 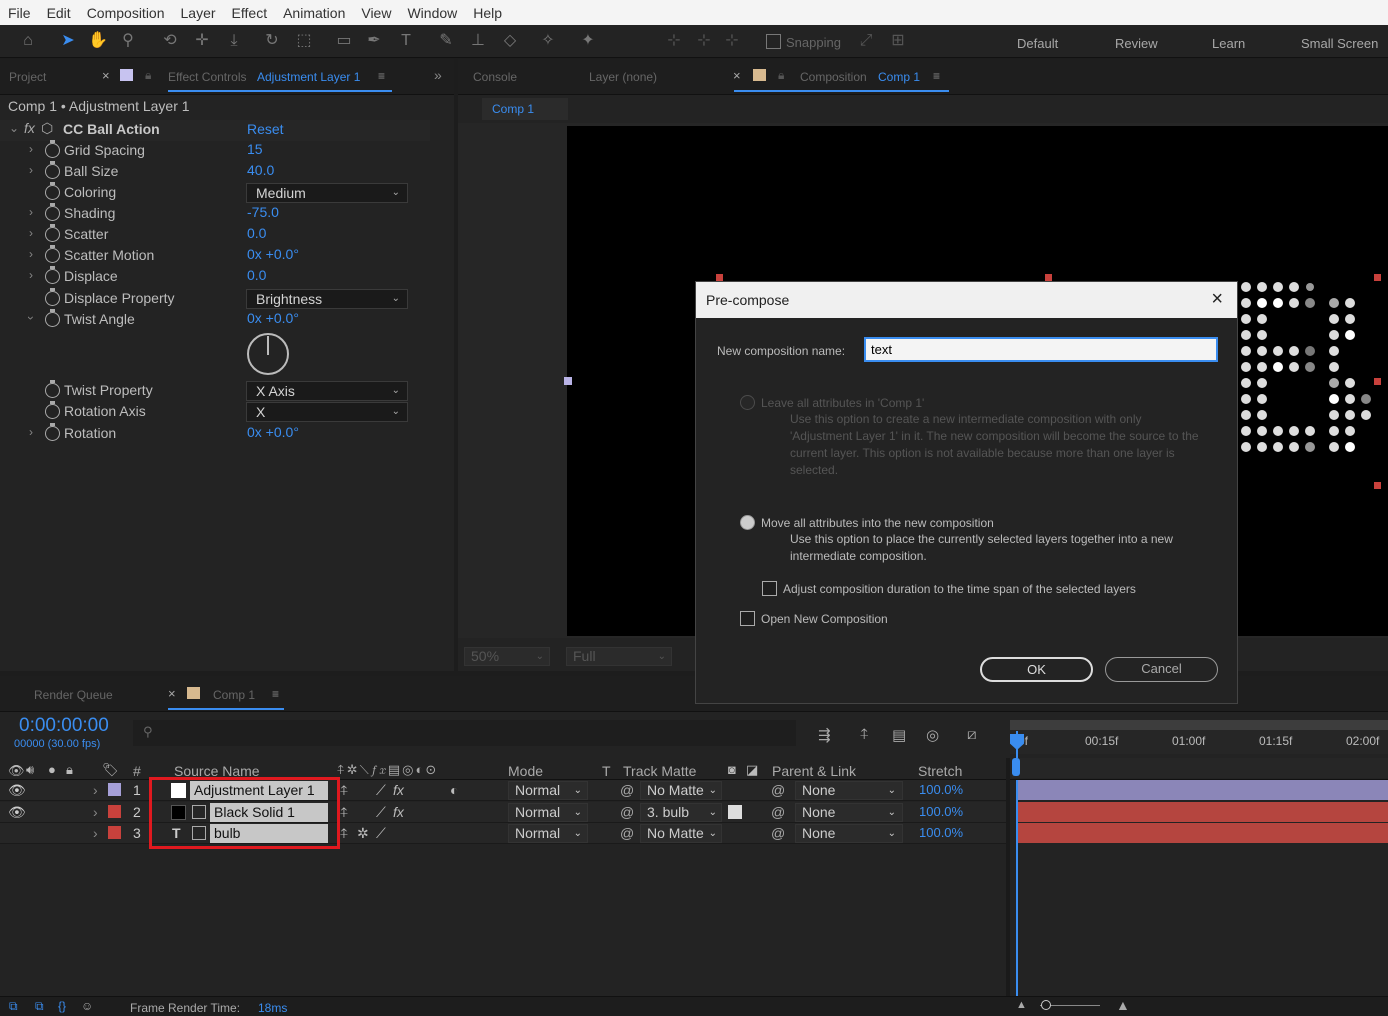 I want to click on ok-button: OK, so click(x=1036, y=669).